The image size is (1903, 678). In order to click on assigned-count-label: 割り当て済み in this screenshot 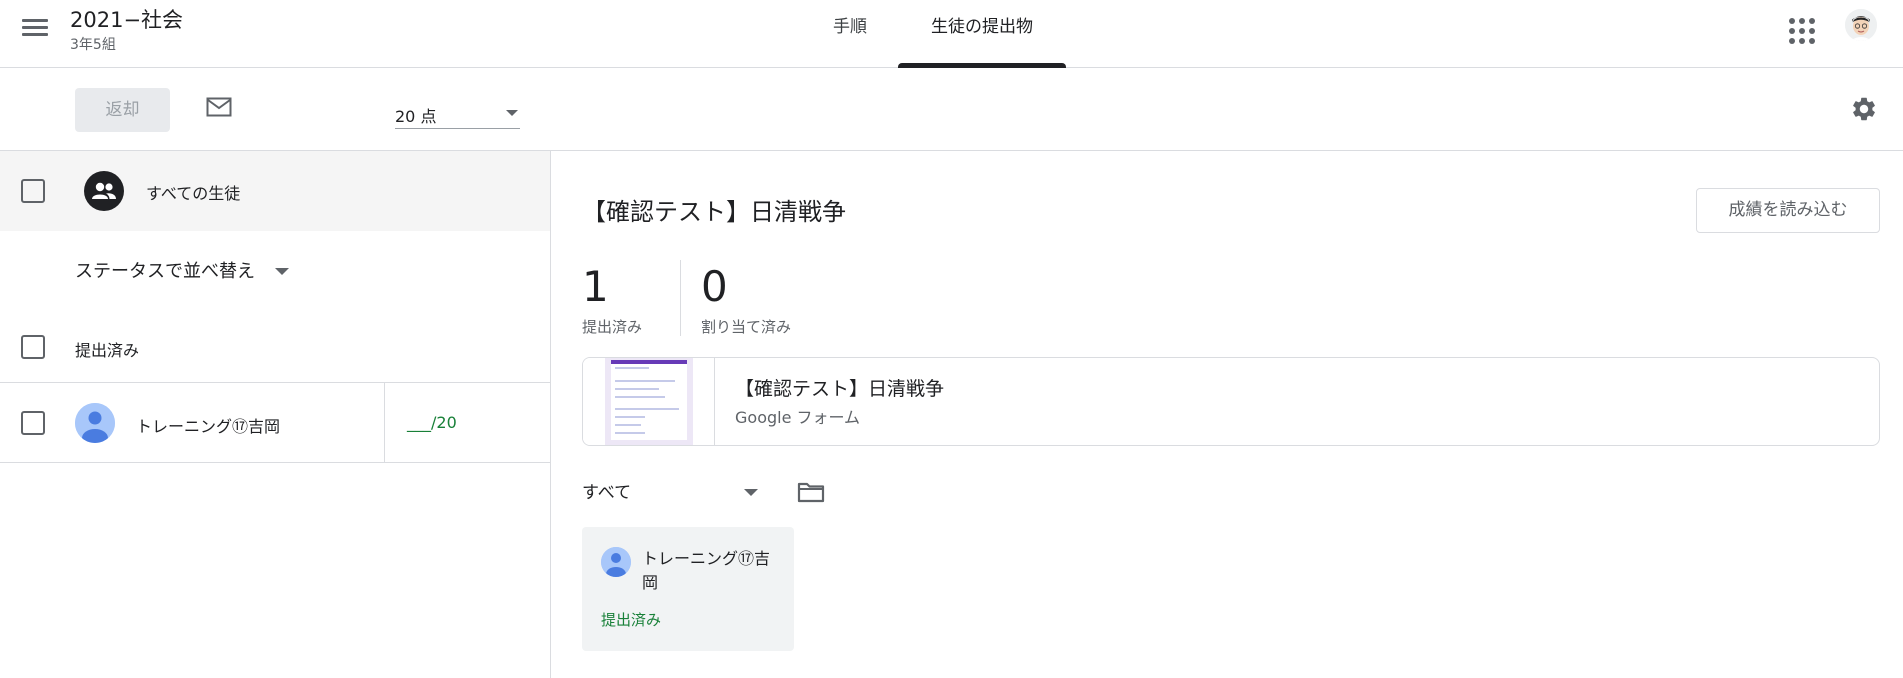, I will do `click(746, 327)`.